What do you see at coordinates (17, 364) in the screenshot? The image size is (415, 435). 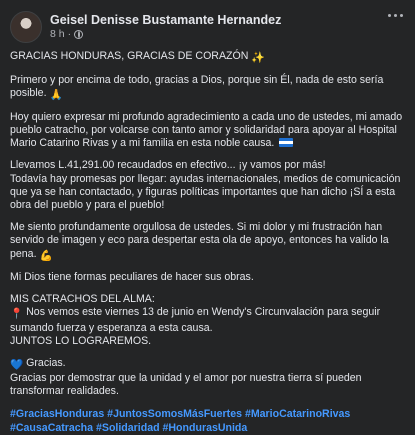 I see `blue-heart-icon: 💙` at bounding box center [17, 364].